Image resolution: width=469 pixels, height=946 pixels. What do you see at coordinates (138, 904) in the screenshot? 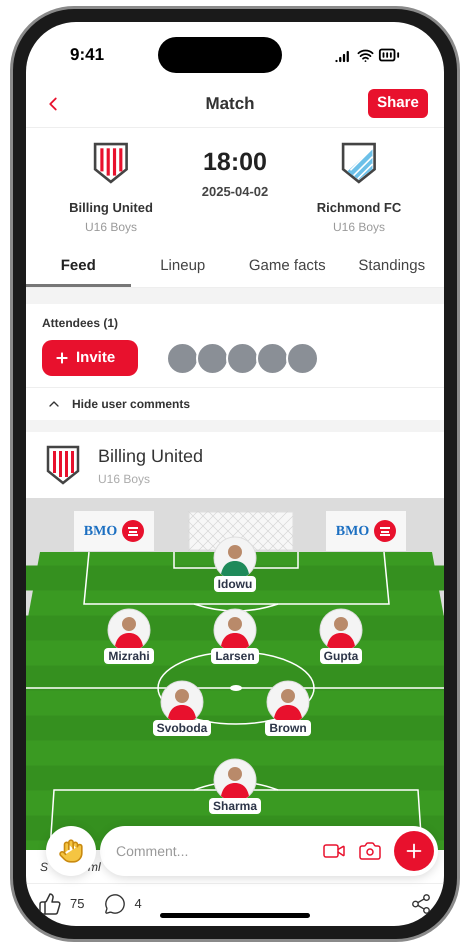
I see `comment-count: 4` at bounding box center [138, 904].